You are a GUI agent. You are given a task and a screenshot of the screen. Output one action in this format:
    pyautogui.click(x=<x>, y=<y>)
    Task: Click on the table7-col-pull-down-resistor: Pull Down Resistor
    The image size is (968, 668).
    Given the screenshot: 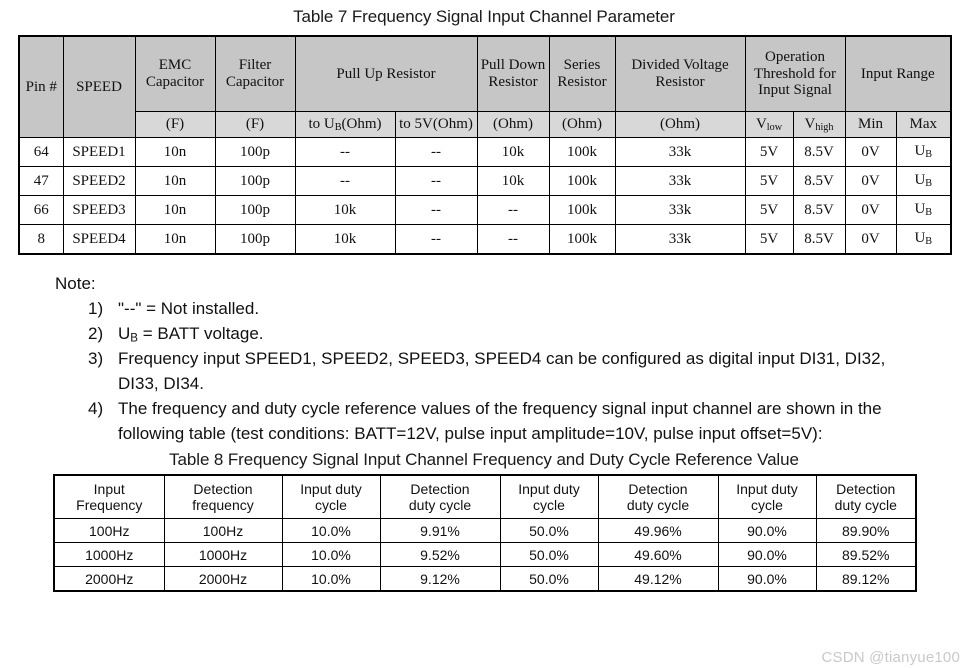 What is the action you would take?
    pyautogui.click(x=513, y=73)
    